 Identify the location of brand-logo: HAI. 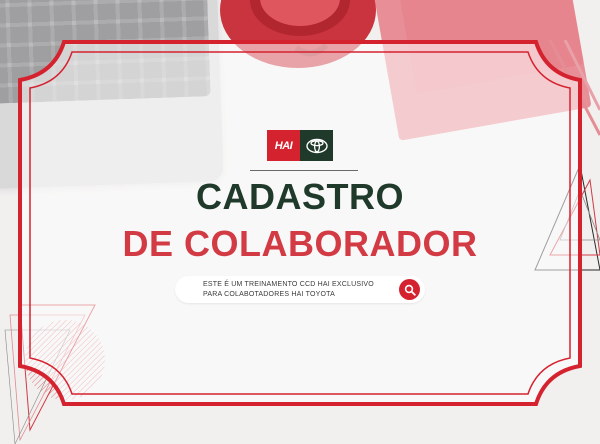
(300, 145).